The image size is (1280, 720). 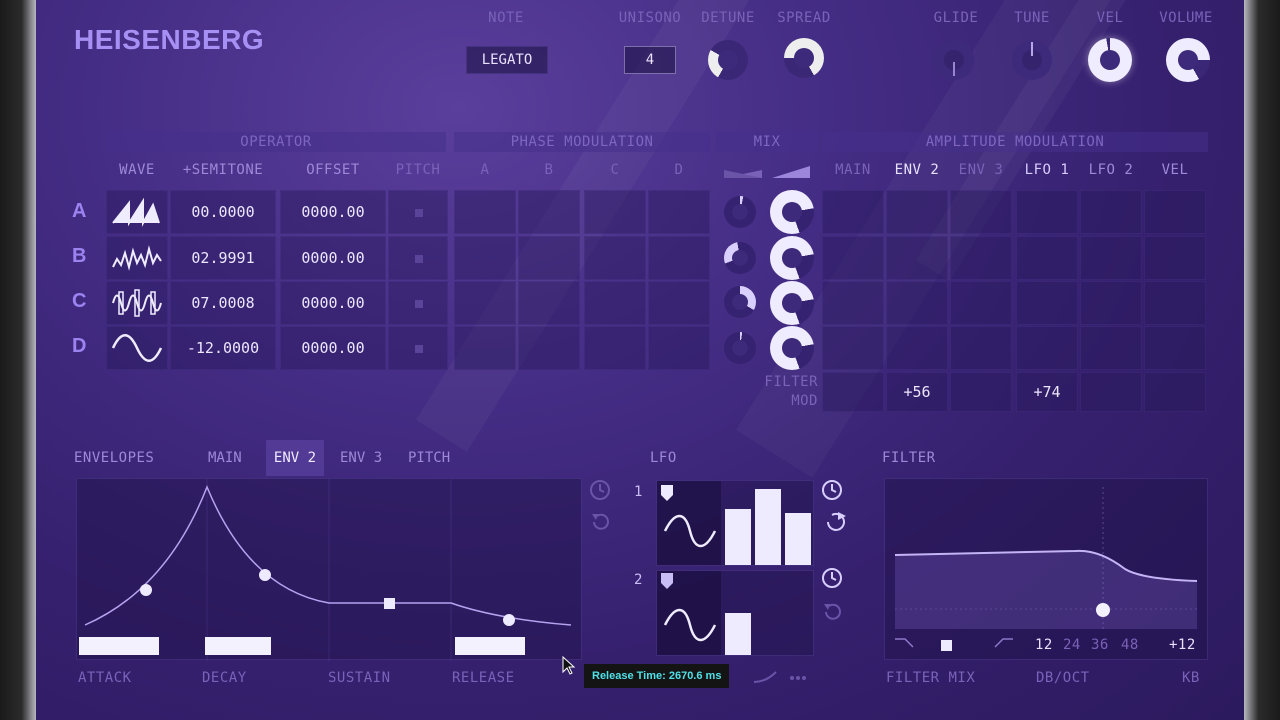 I want to click on slope-12: 12, so click(x=1044, y=645).